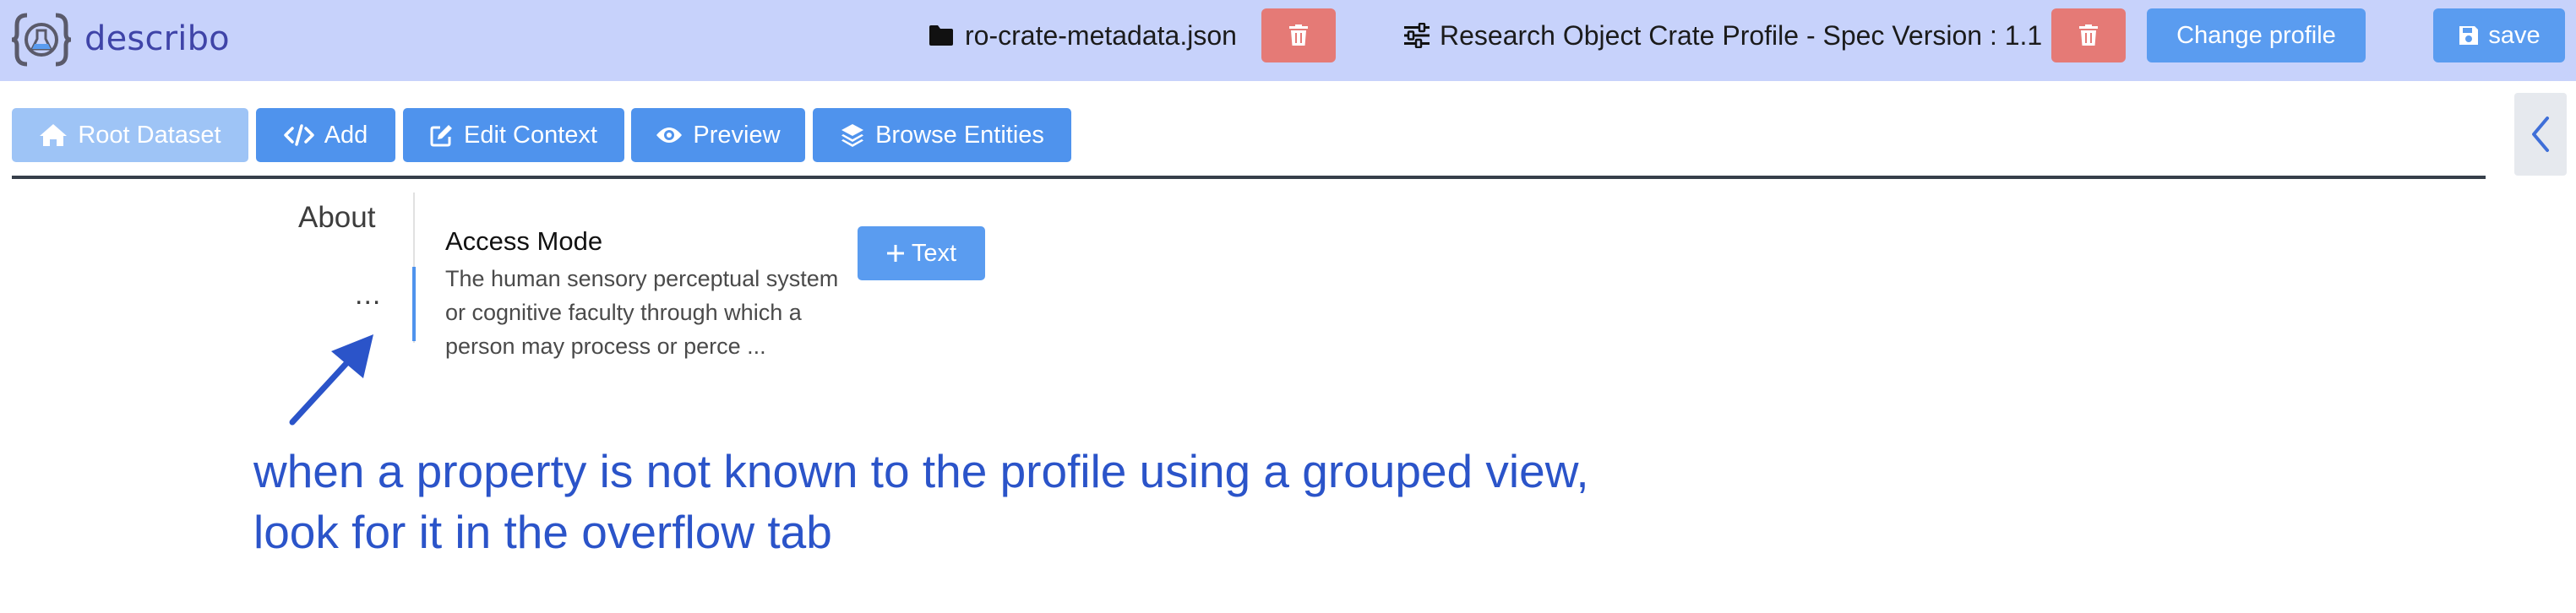  Describe the element at coordinates (1249, 178) in the screenshot. I see `toolbar-divider` at that location.